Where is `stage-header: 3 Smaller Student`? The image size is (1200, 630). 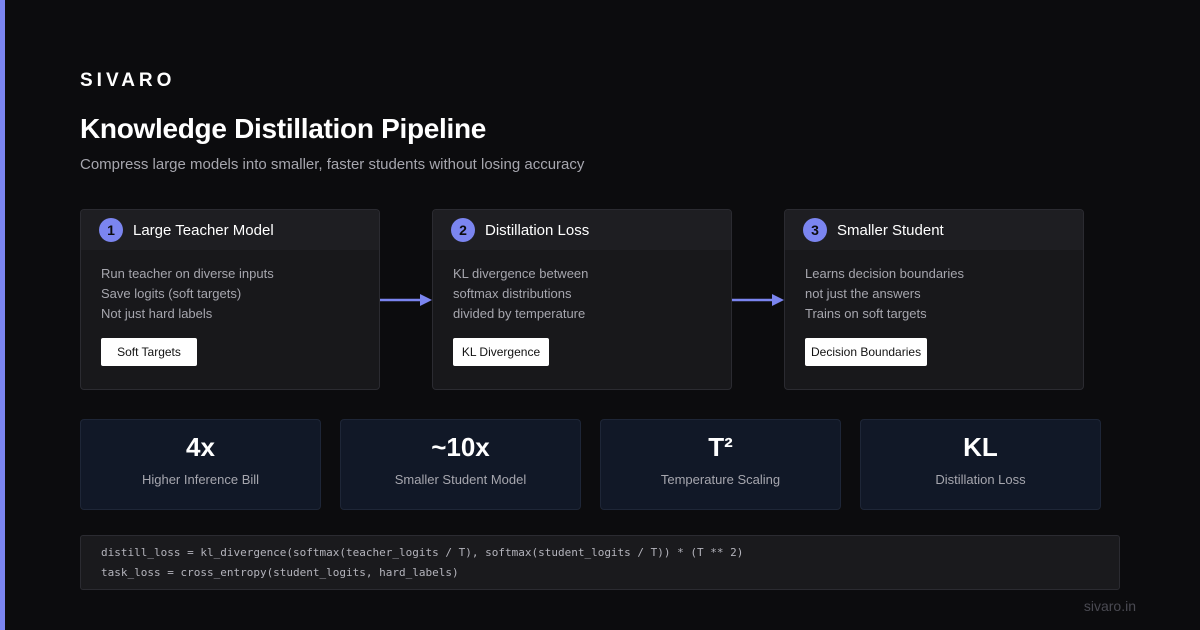
stage-header: 3 Smaller Student is located at coordinates (934, 230).